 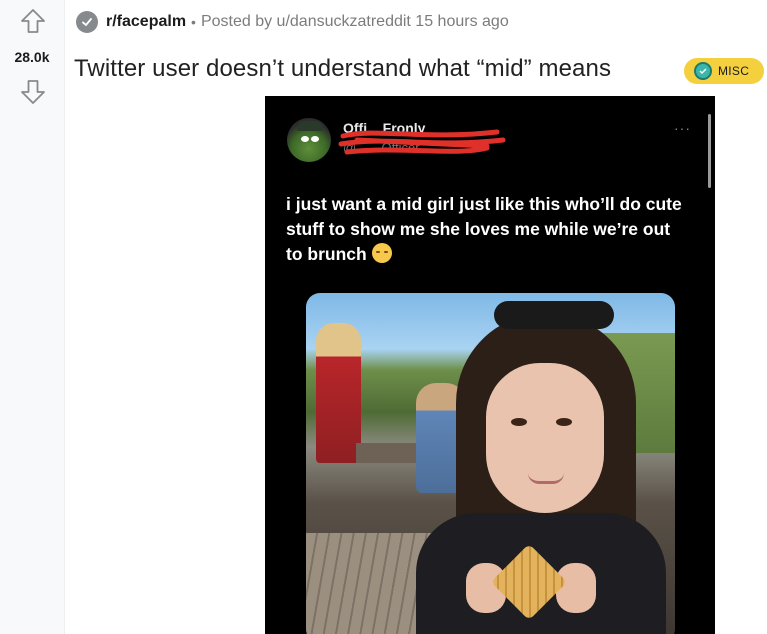 I want to click on subreddit-link: r/facepalm, so click(x=146, y=22).